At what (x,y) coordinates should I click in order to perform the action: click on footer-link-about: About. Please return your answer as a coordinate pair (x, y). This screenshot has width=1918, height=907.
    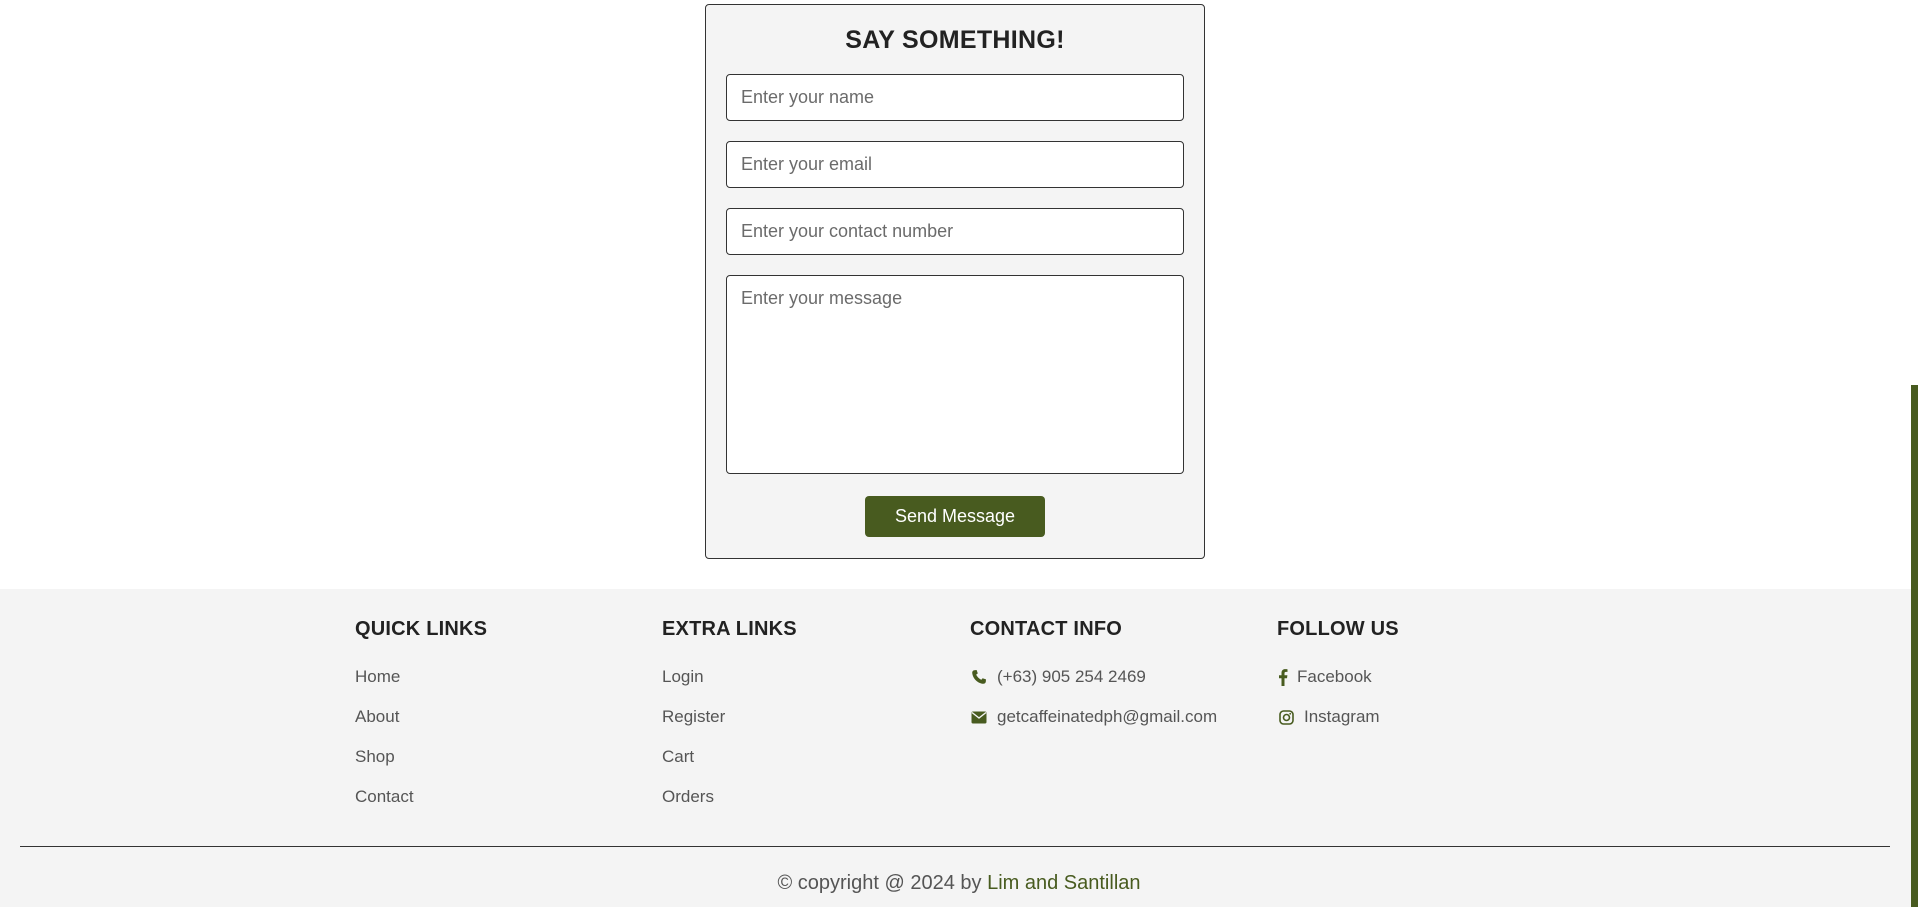
    Looking at the image, I should click on (505, 717).